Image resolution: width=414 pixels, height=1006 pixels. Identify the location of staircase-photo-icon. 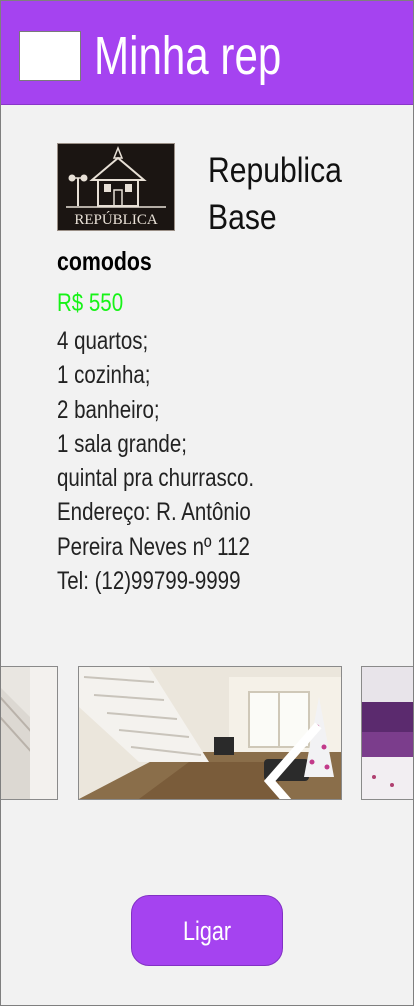
(29, 733).